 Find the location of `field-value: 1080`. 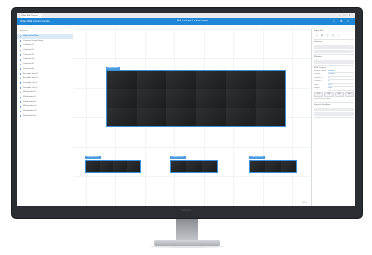

field-value: 1080 is located at coordinates (341, 89).